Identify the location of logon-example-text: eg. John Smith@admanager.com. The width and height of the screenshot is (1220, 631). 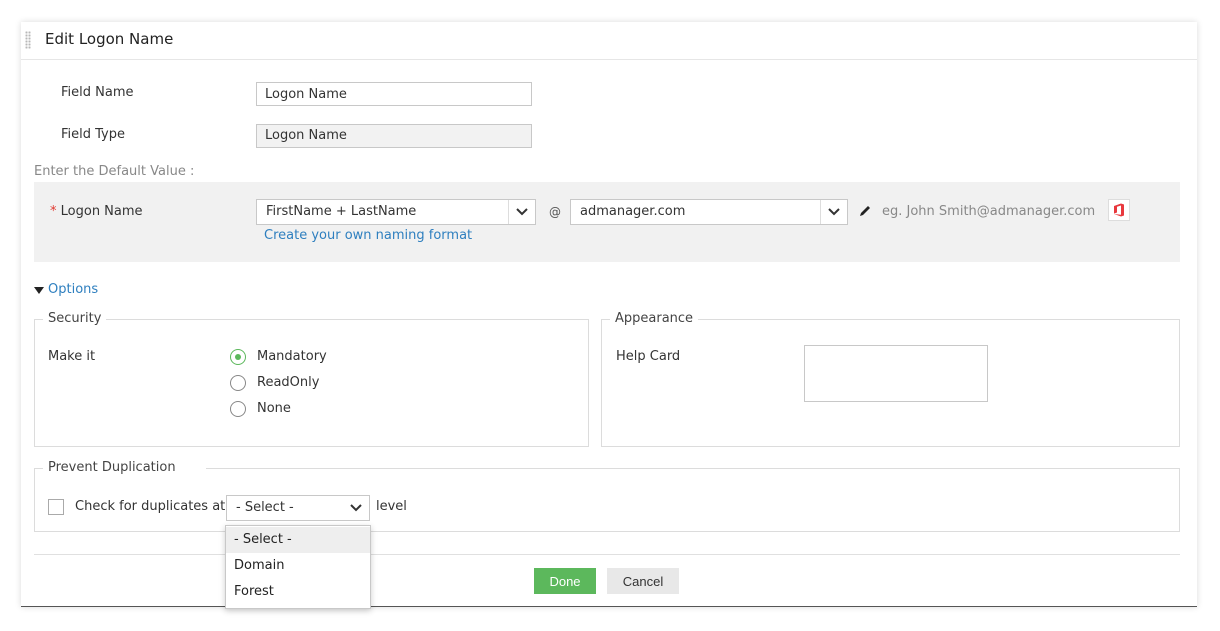
(989, 211).